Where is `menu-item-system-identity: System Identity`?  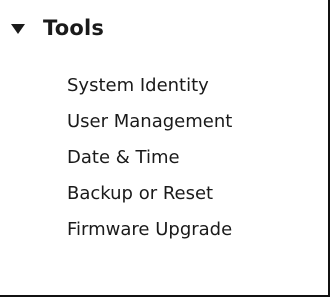 menu-item-system-identity: System Identity is located at coordinates (149, 86).